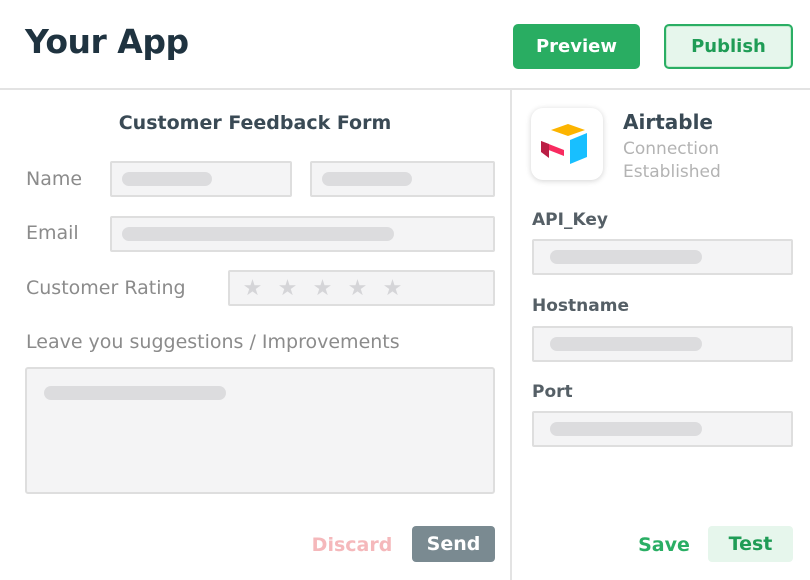 The height and width of the screenshot is (580, 810). Describe the element at coordinates (668, 122) in the screenshot. I see `integration-name: Airtable` at that location.